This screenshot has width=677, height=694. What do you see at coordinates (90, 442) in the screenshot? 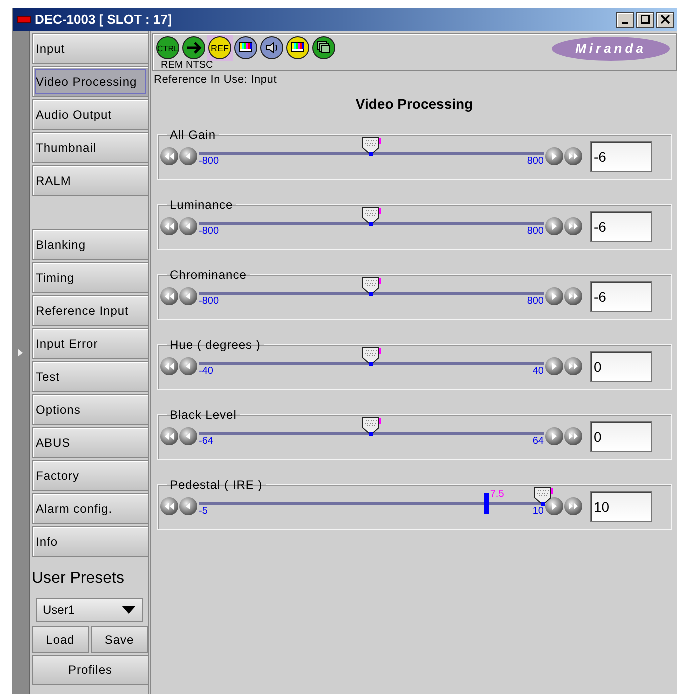
I see `sidebar-item: ABUS` at bounding box center [90, 442].